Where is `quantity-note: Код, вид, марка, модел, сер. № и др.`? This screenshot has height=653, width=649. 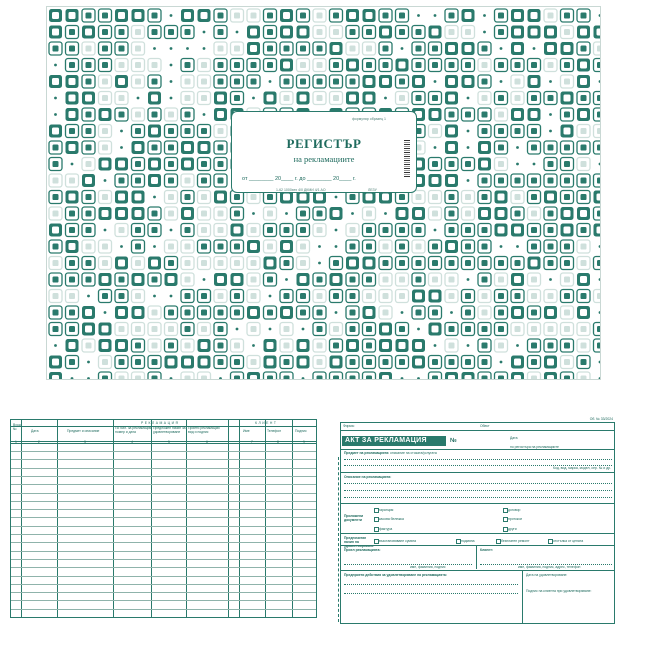
quantity-note: Код, вид, марка, модел, сер. № и др. is located at coordinates (582, 468).